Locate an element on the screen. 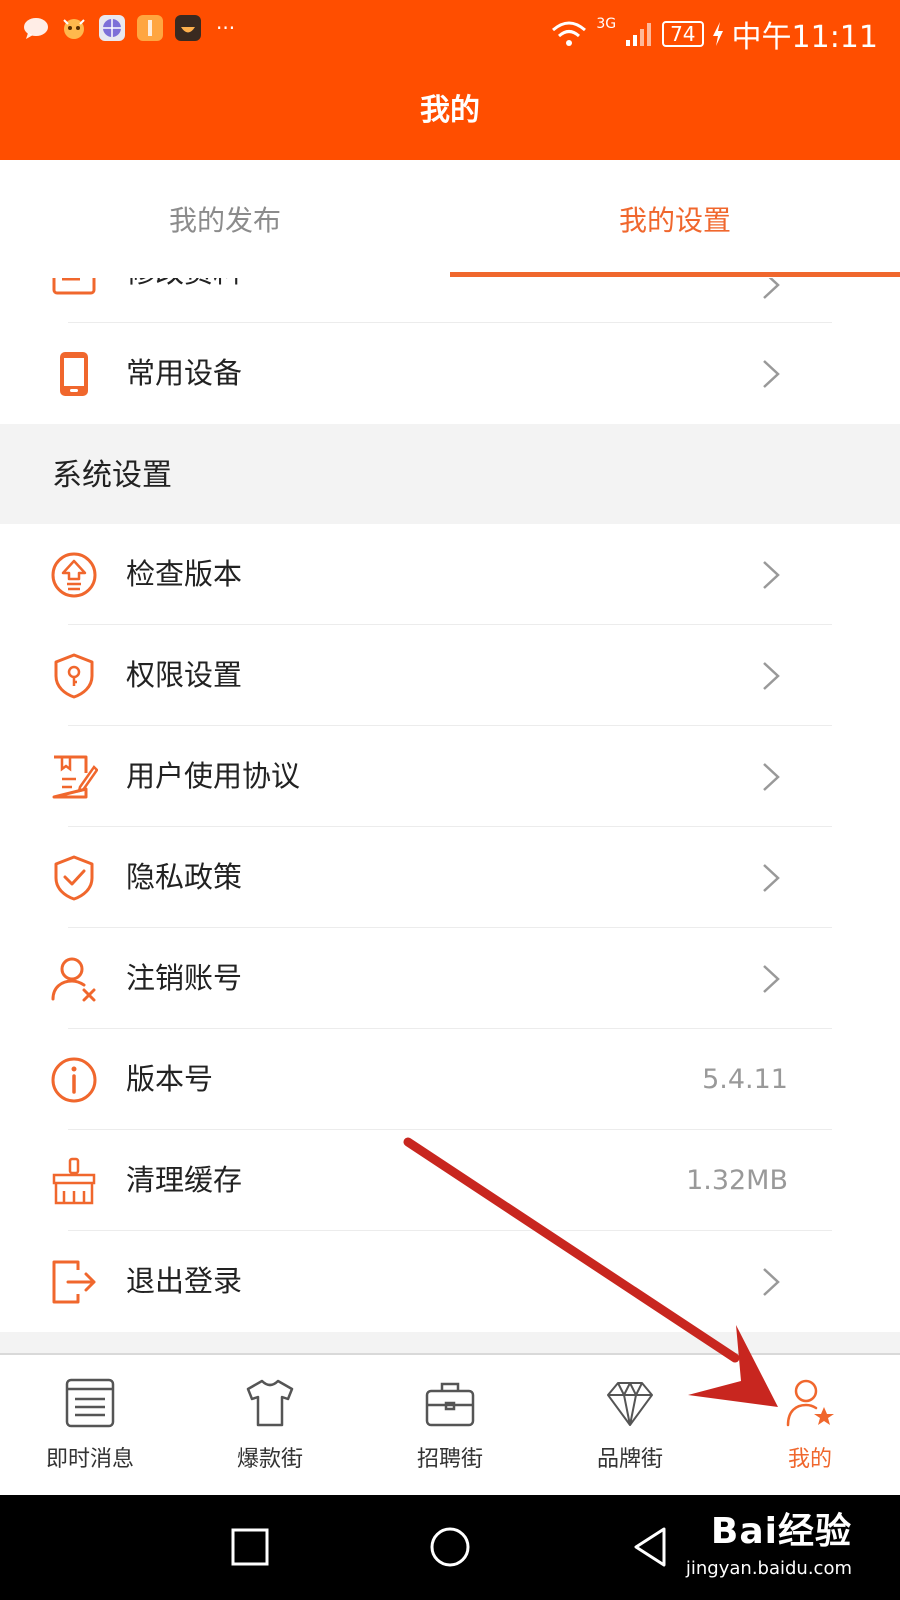 The height and width of the screenshot is (1600, 900). recent-apps-icon is located at coordinates (250, 1547).